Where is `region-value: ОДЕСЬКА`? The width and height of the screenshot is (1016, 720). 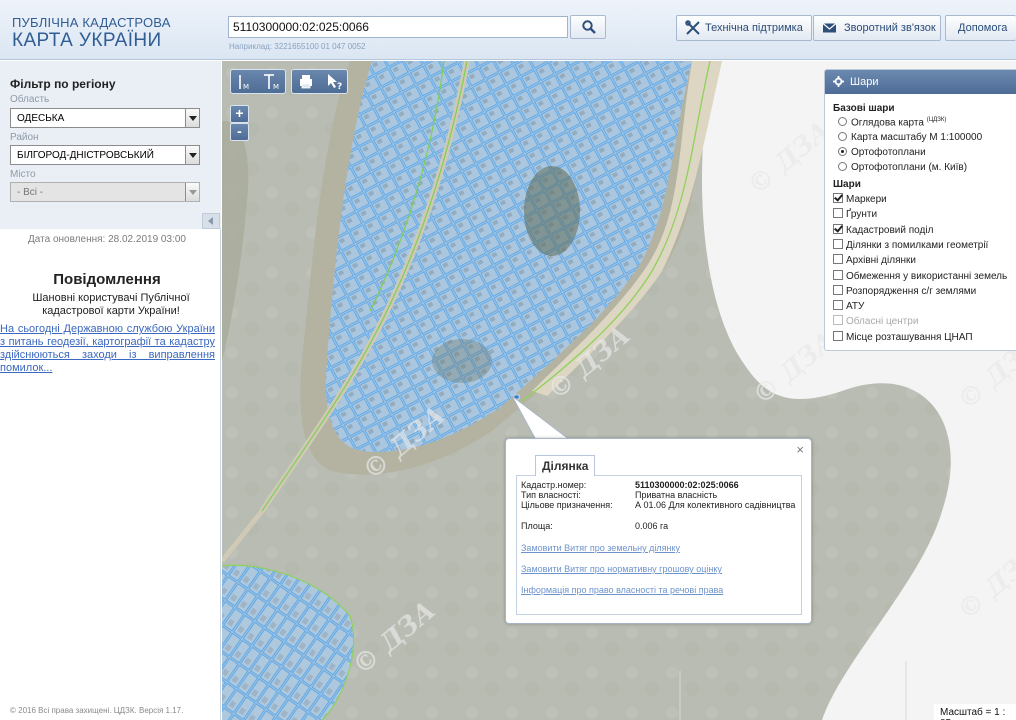
region-value: ОДЕСЬКА is located at coordinates (41, 118).